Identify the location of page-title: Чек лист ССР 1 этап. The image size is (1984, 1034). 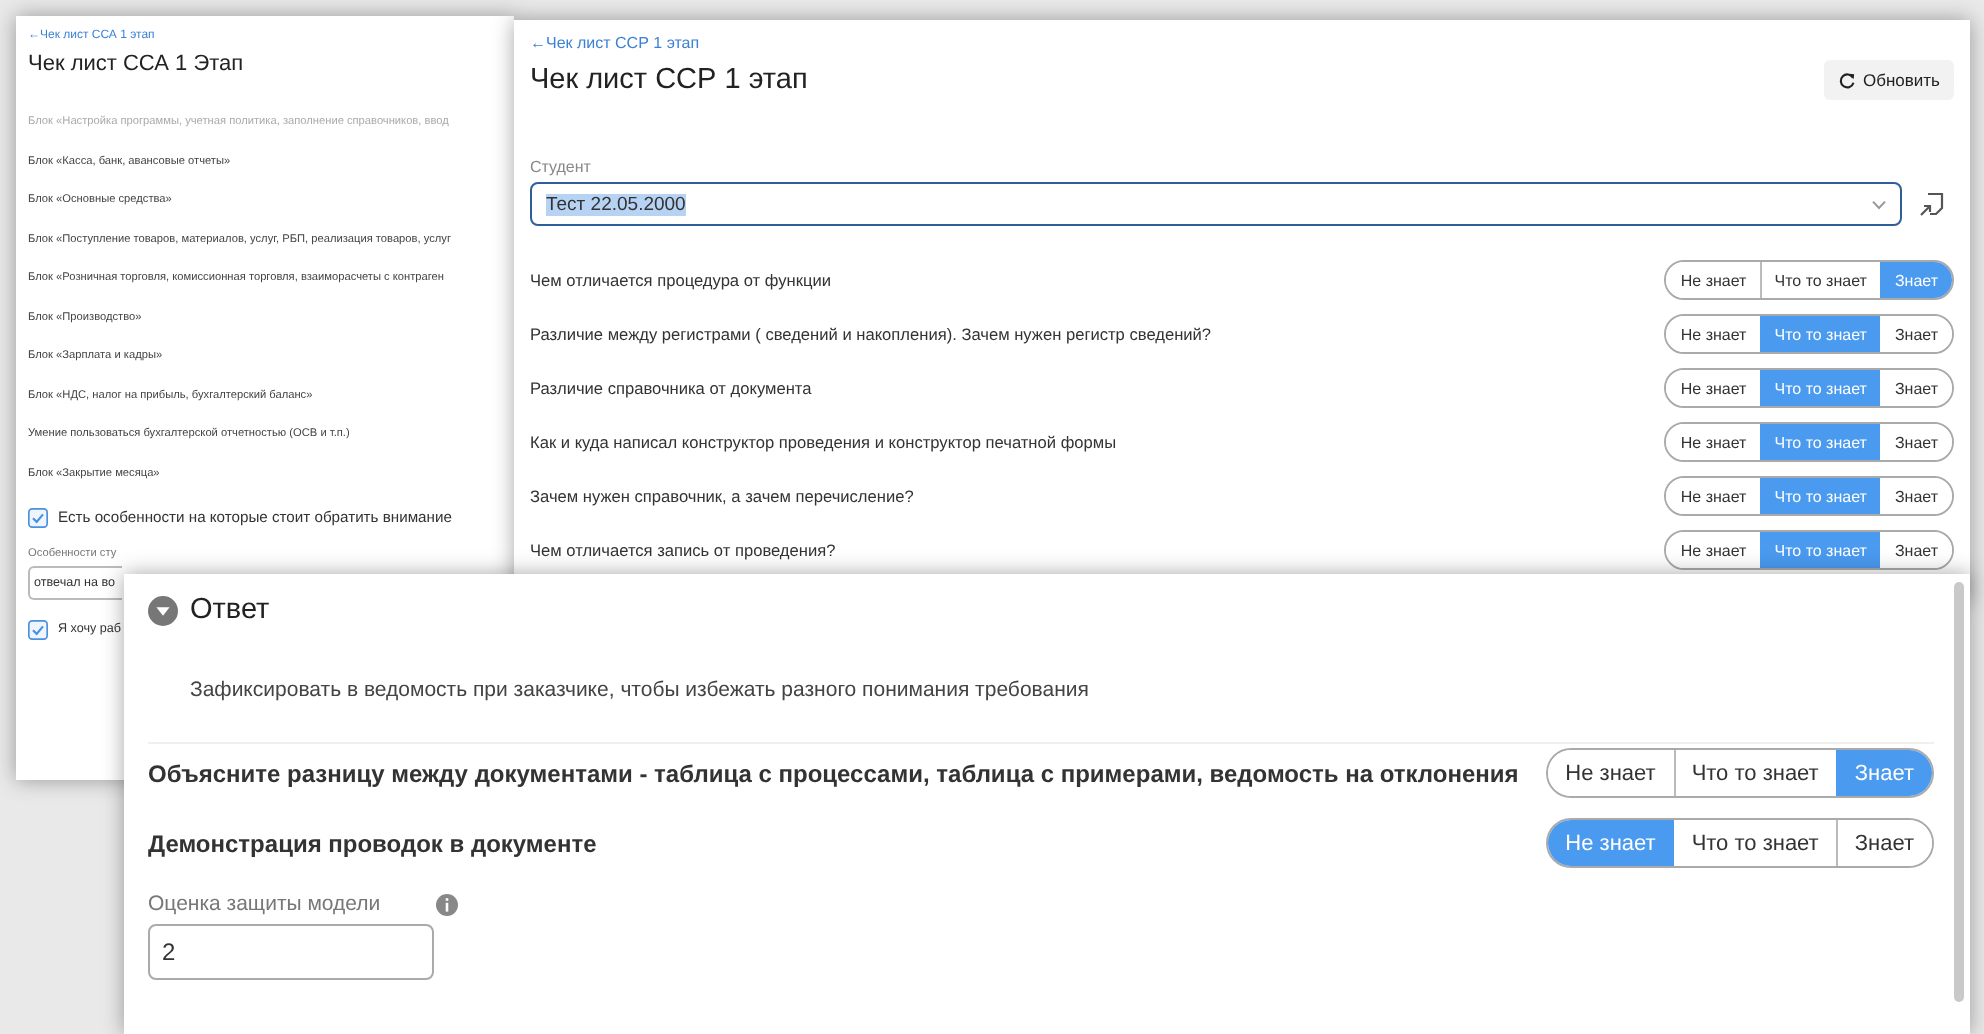
(669, 80).